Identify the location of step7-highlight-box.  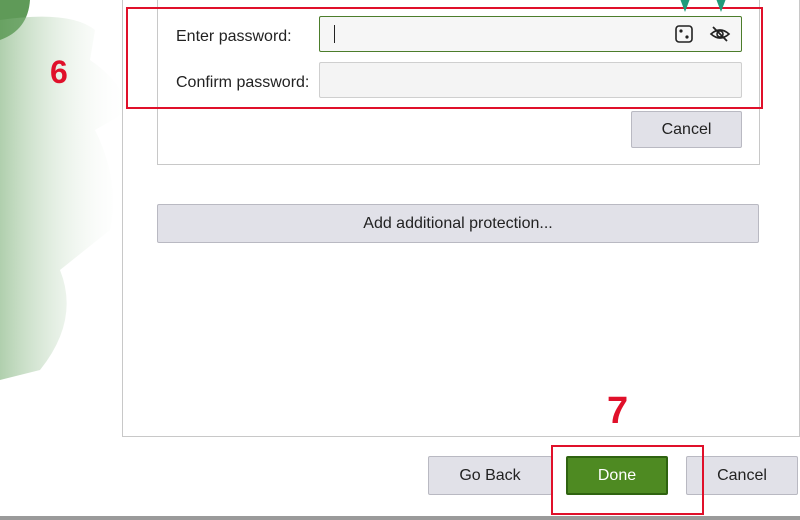
(627, 480).